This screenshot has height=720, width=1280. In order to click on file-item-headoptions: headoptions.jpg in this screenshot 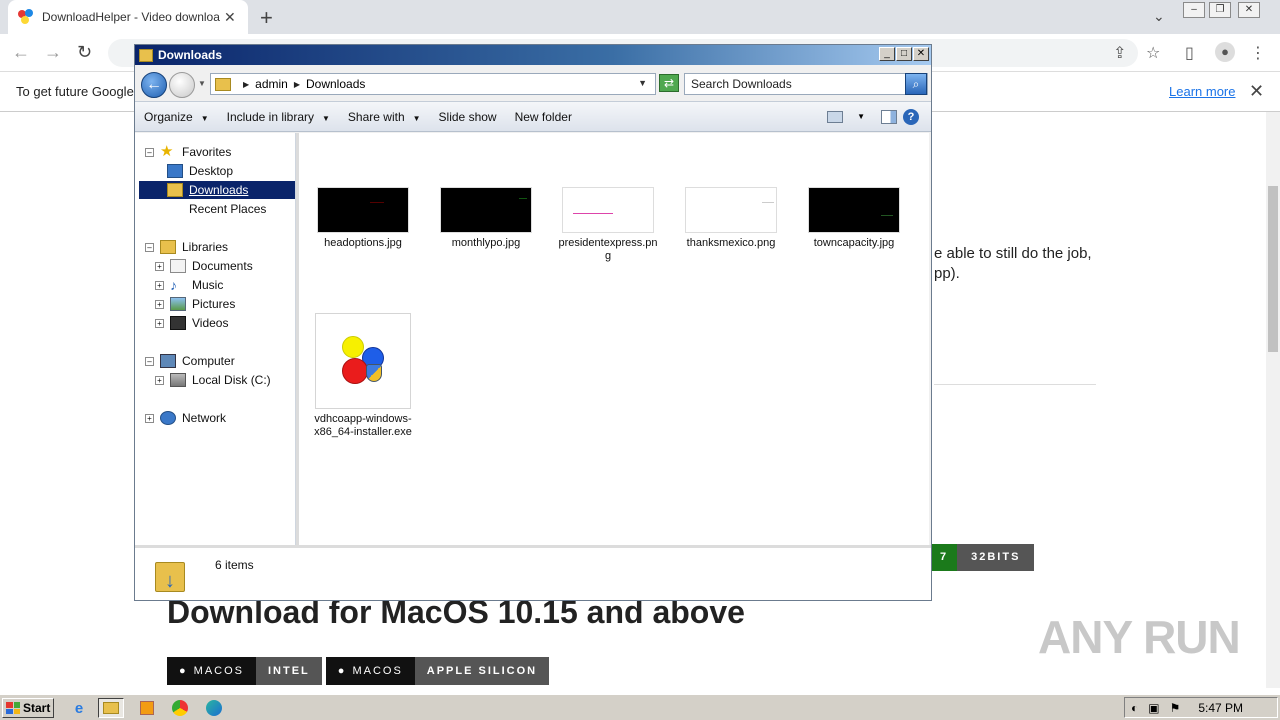, I will do `click(363, 218)`.